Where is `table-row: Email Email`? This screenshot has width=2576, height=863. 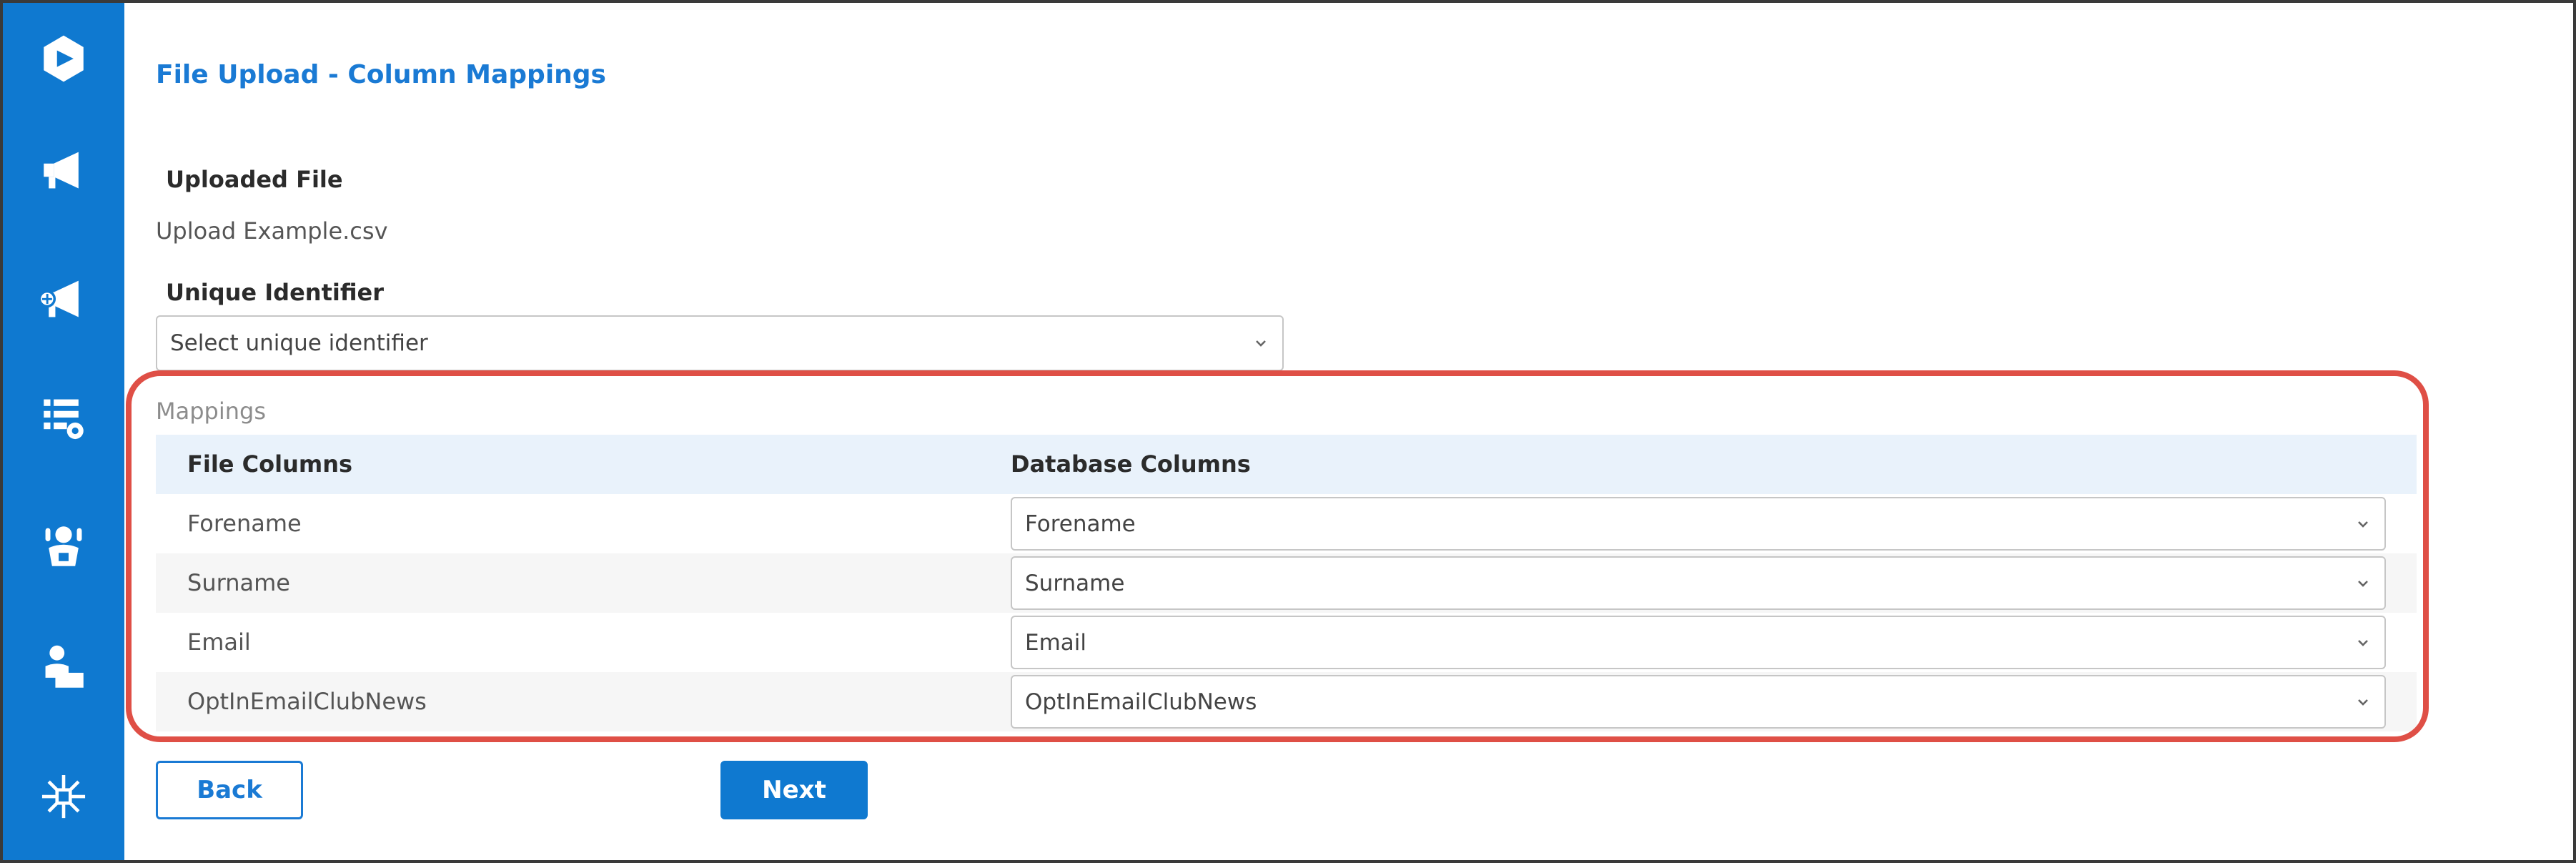 table-row: Email Email is located at coordinates (1287, 642).